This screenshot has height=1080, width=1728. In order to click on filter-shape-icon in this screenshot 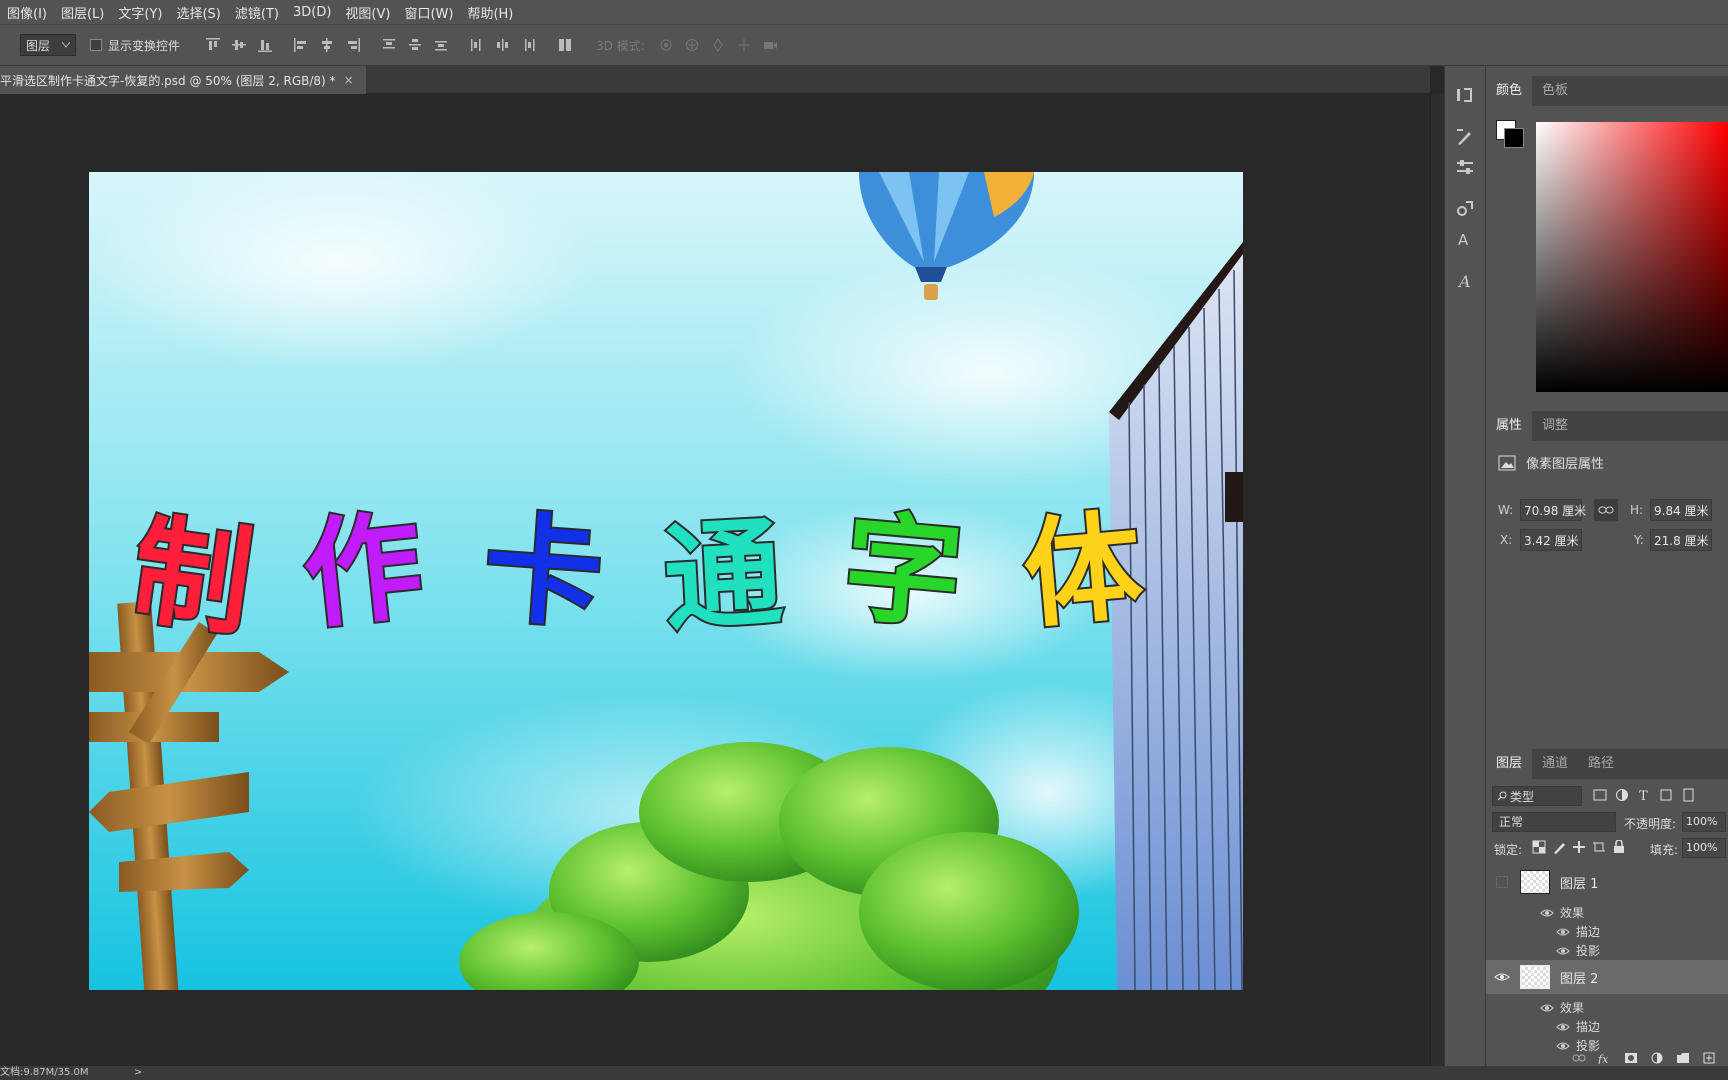, I will do `click(1666, 795)`.